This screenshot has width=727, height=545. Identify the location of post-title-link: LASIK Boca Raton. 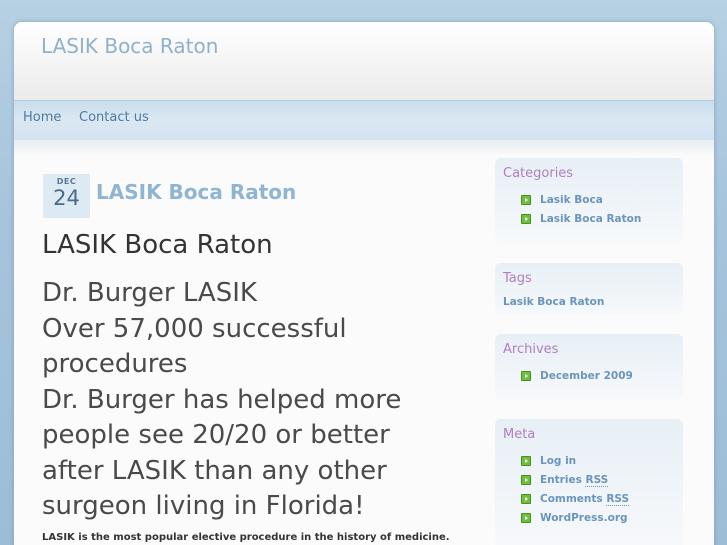
(196, 192).